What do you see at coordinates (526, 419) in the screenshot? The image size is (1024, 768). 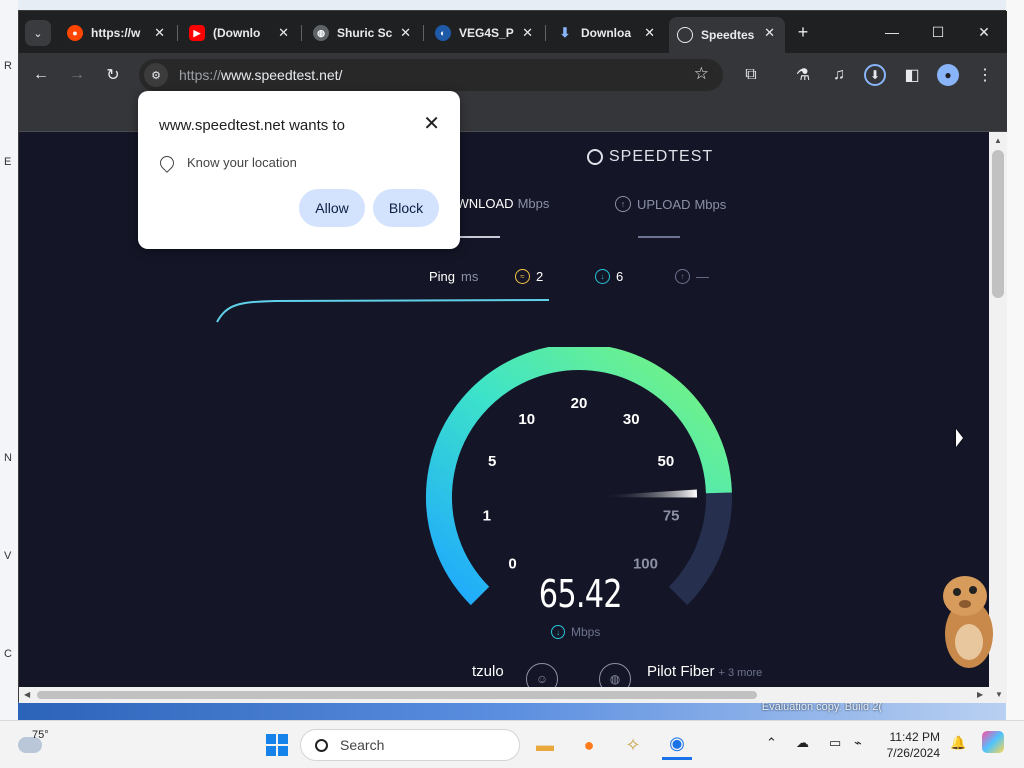 I see `gauge-tick-label: 10` at bounding box center [526, 419].